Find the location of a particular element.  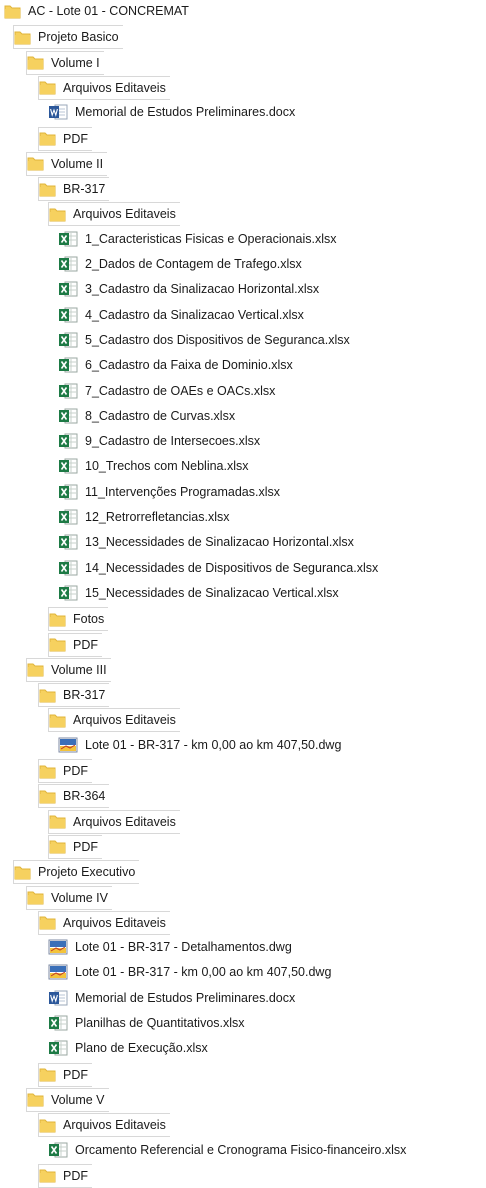

file-item: Plano de Execução.xlsx is located at coordinates (130, 1048).